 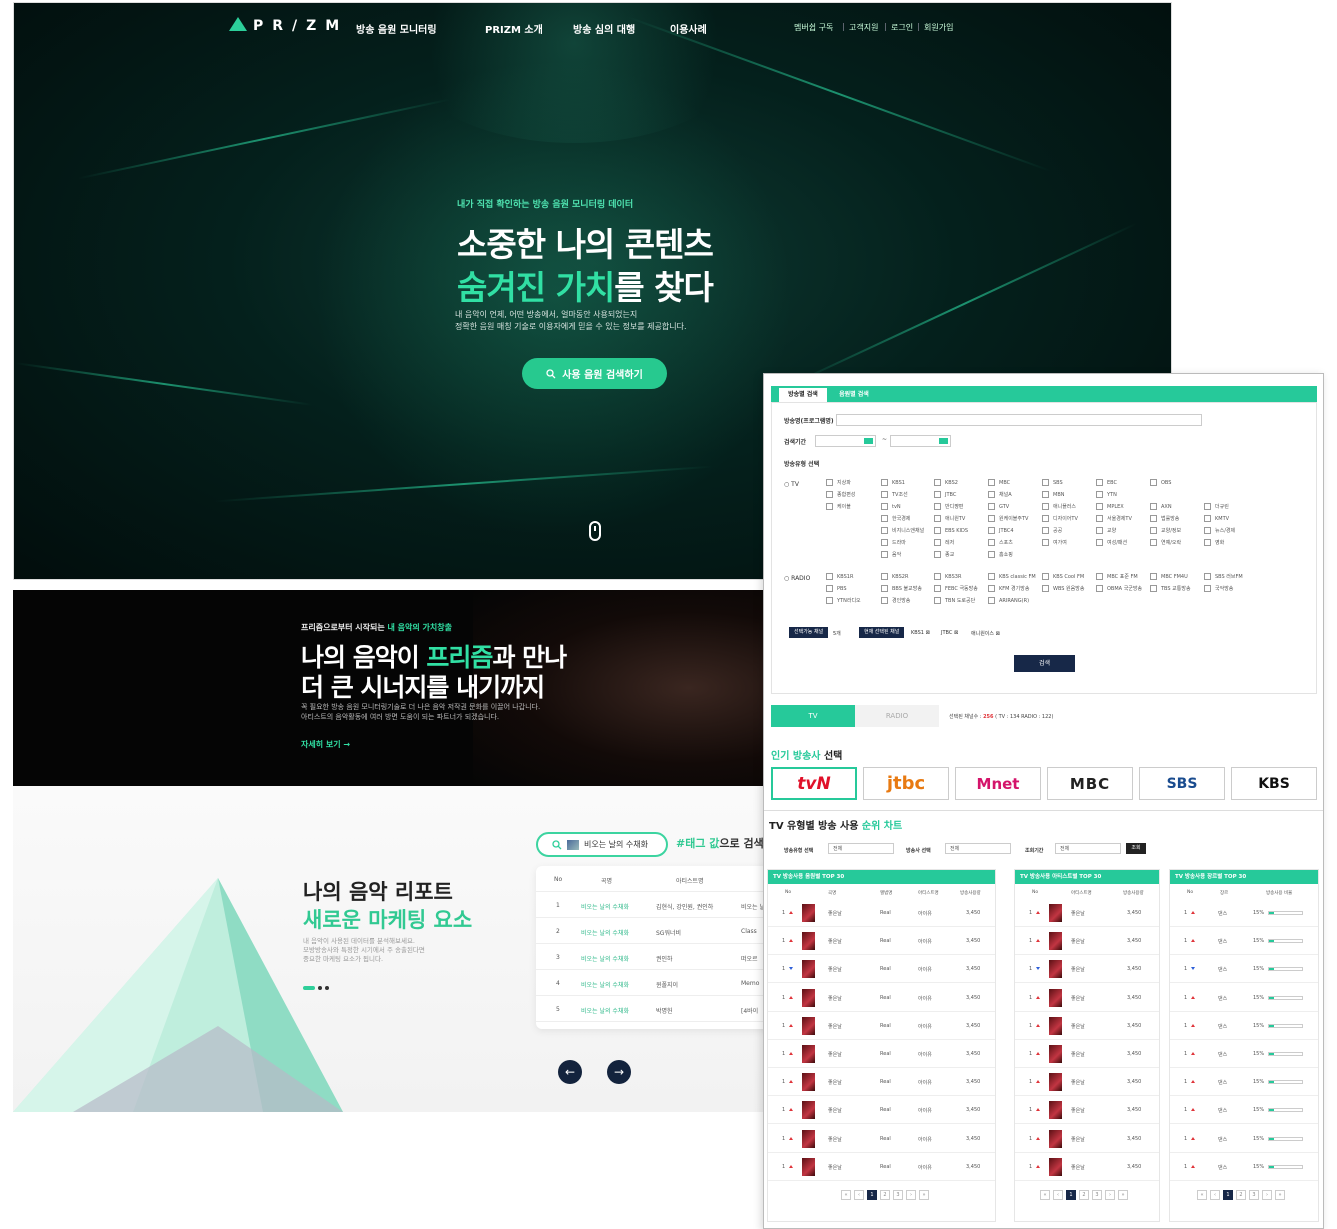 I want to click on tv-channel-checkbox: KBS2, so click(x=946, y=482).